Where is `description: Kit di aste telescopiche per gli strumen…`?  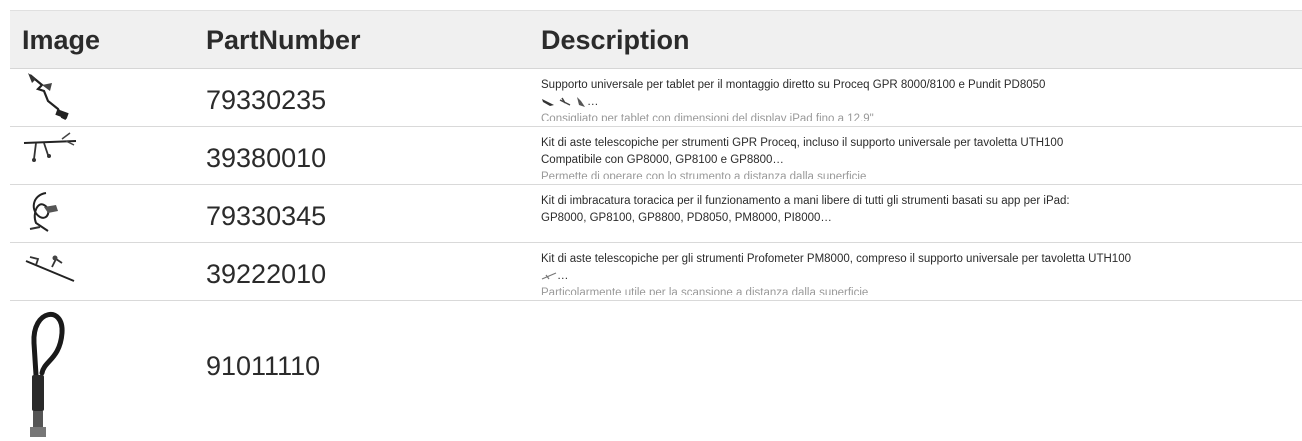 description: Kit di aste telescopiche per gli strumen… is located at coordinates (911, 273).